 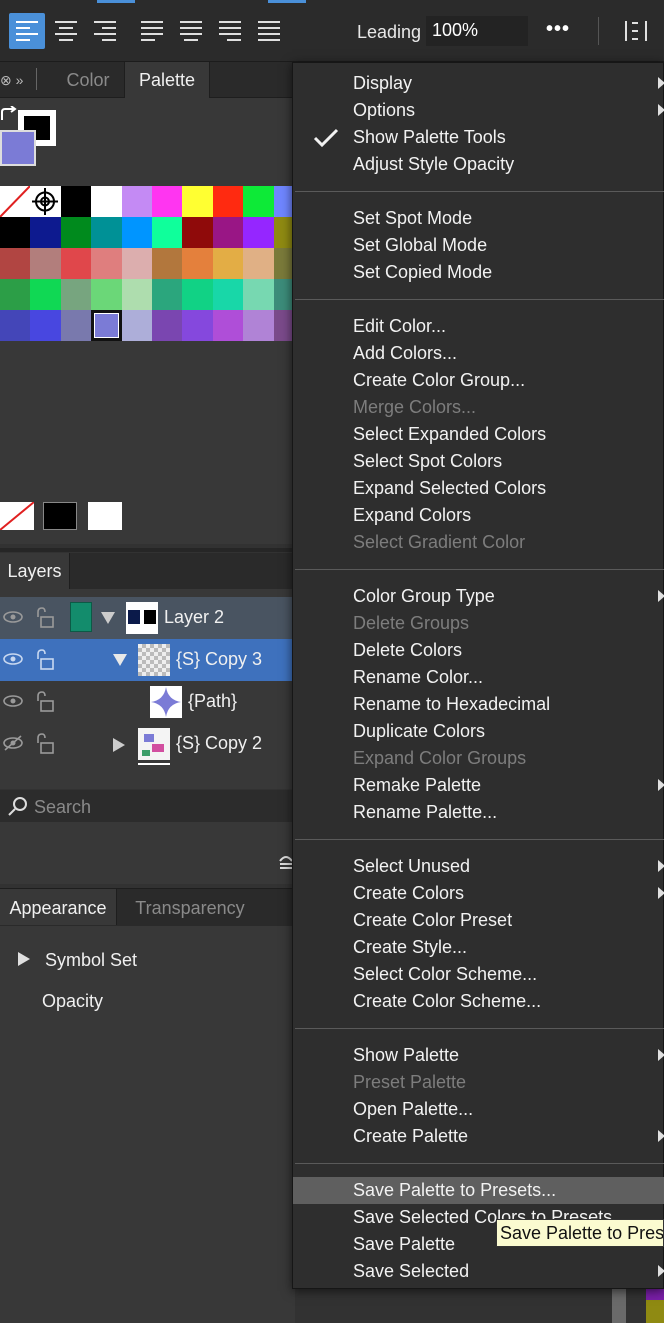 I want to click on menu-item-create-colors: Create Colors, so click(x=478, y=893).